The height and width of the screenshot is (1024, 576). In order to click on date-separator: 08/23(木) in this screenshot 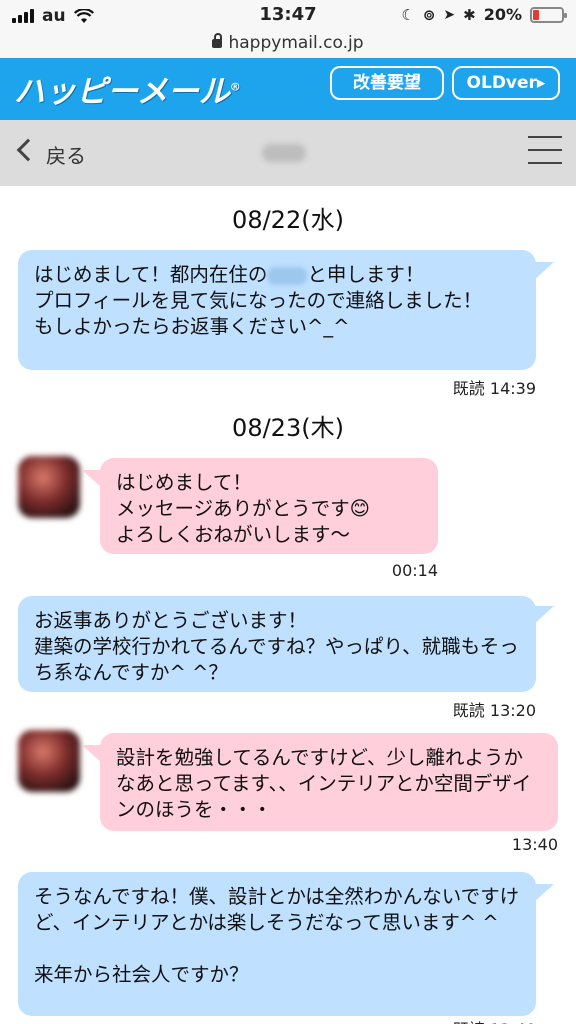, I will do `click(288, 428)`.